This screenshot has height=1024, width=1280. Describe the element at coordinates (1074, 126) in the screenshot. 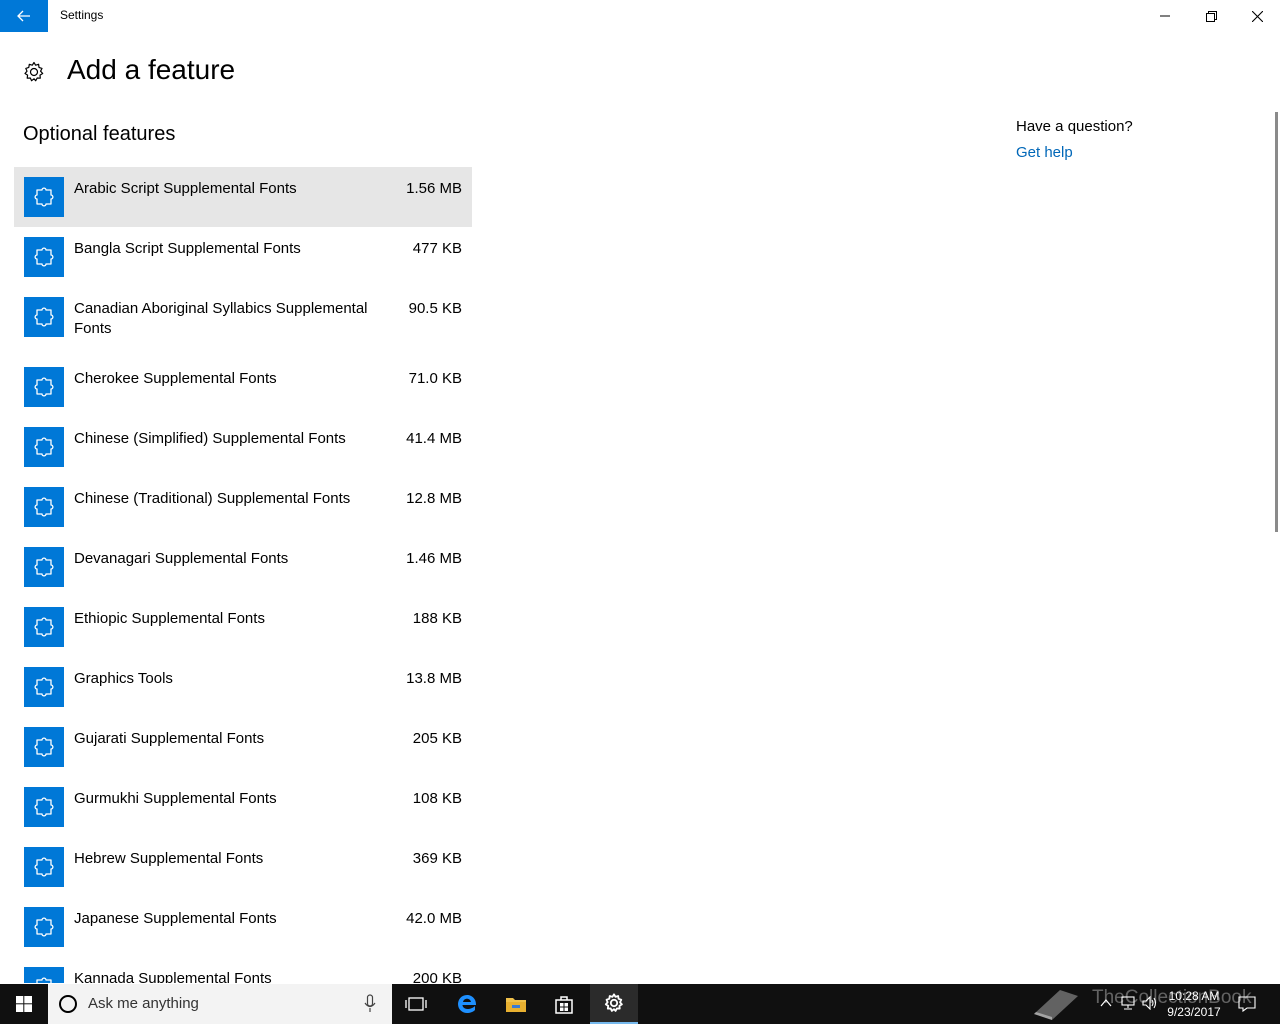

I see `help-question: Have a question?` at that location.